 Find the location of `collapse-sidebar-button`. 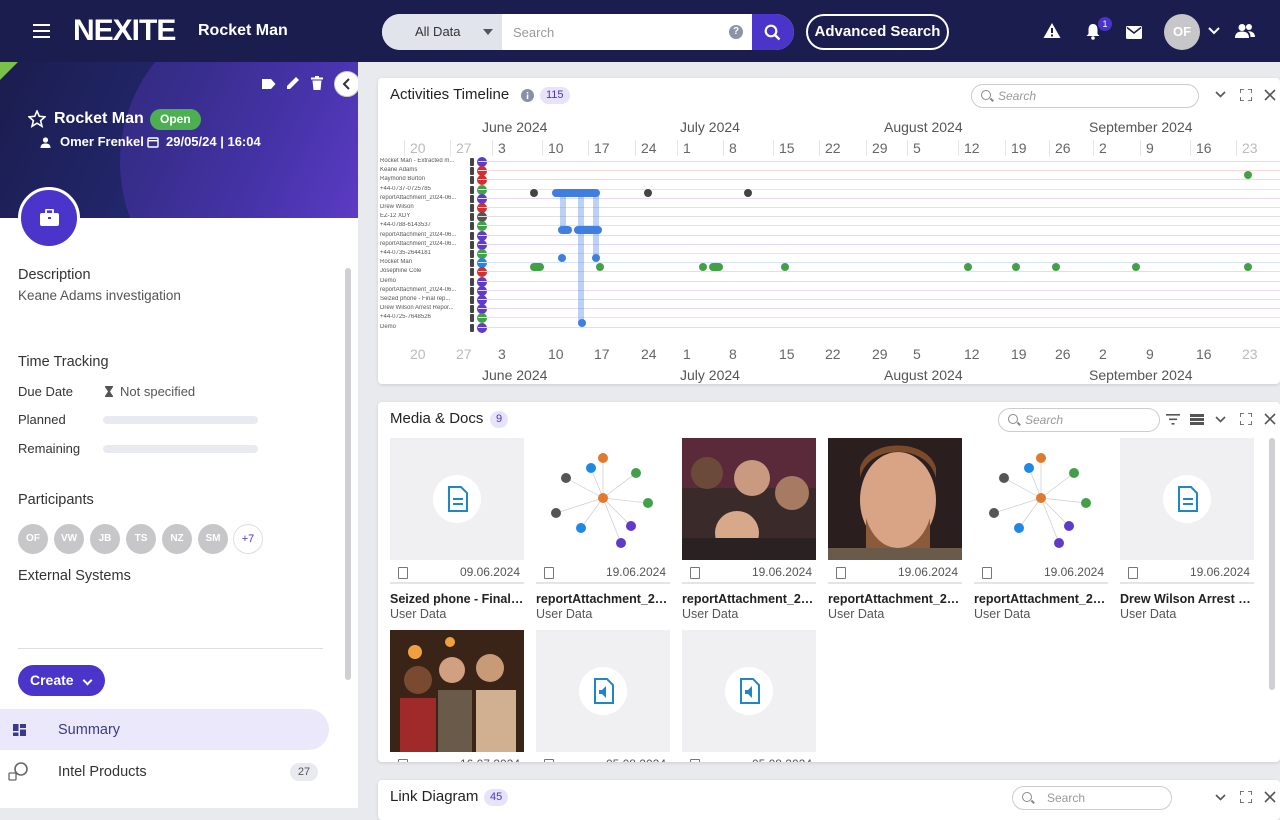

collapse-sidebar-button is located at coordinates (346, 84).